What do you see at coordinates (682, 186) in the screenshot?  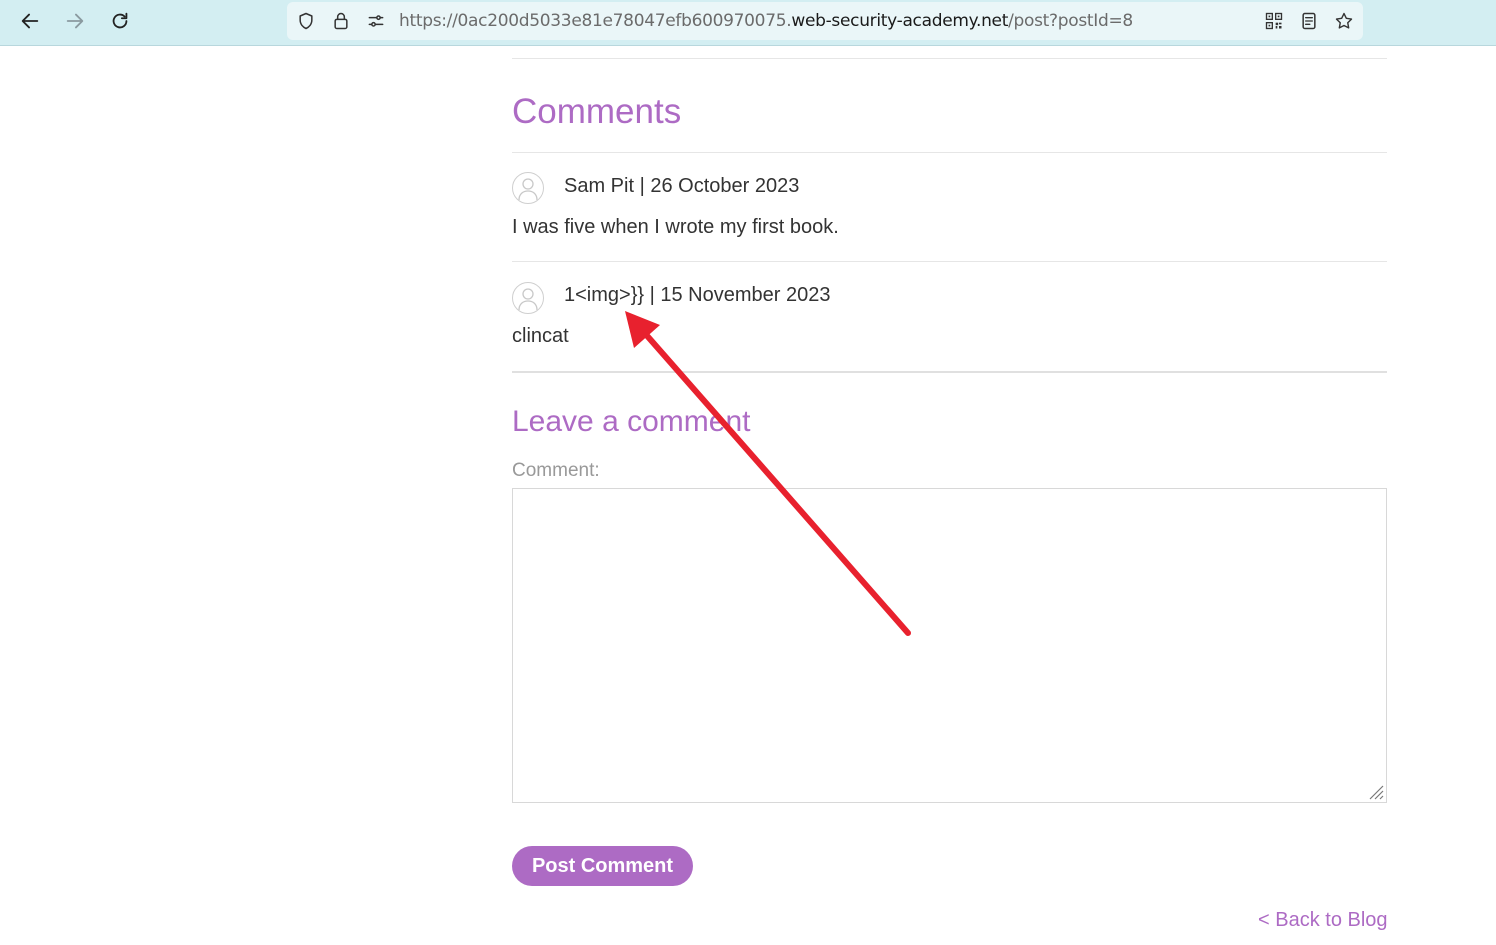 I see `comment-author: Sam Pit | 26 October 2023` at bounding box center [682, 186].